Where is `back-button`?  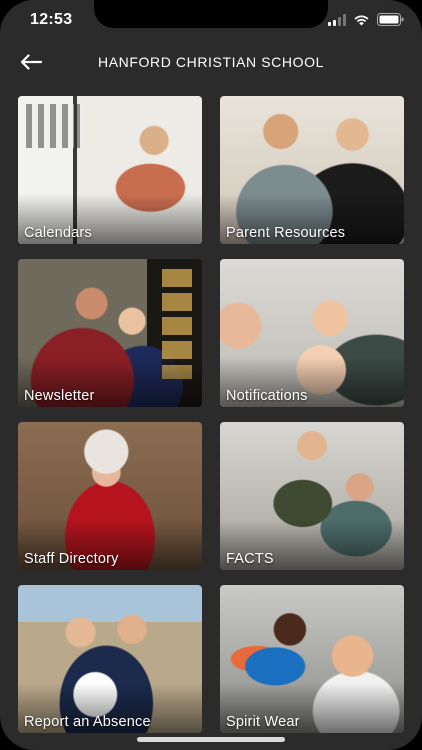
back-button is located at coordinates (31, 62).